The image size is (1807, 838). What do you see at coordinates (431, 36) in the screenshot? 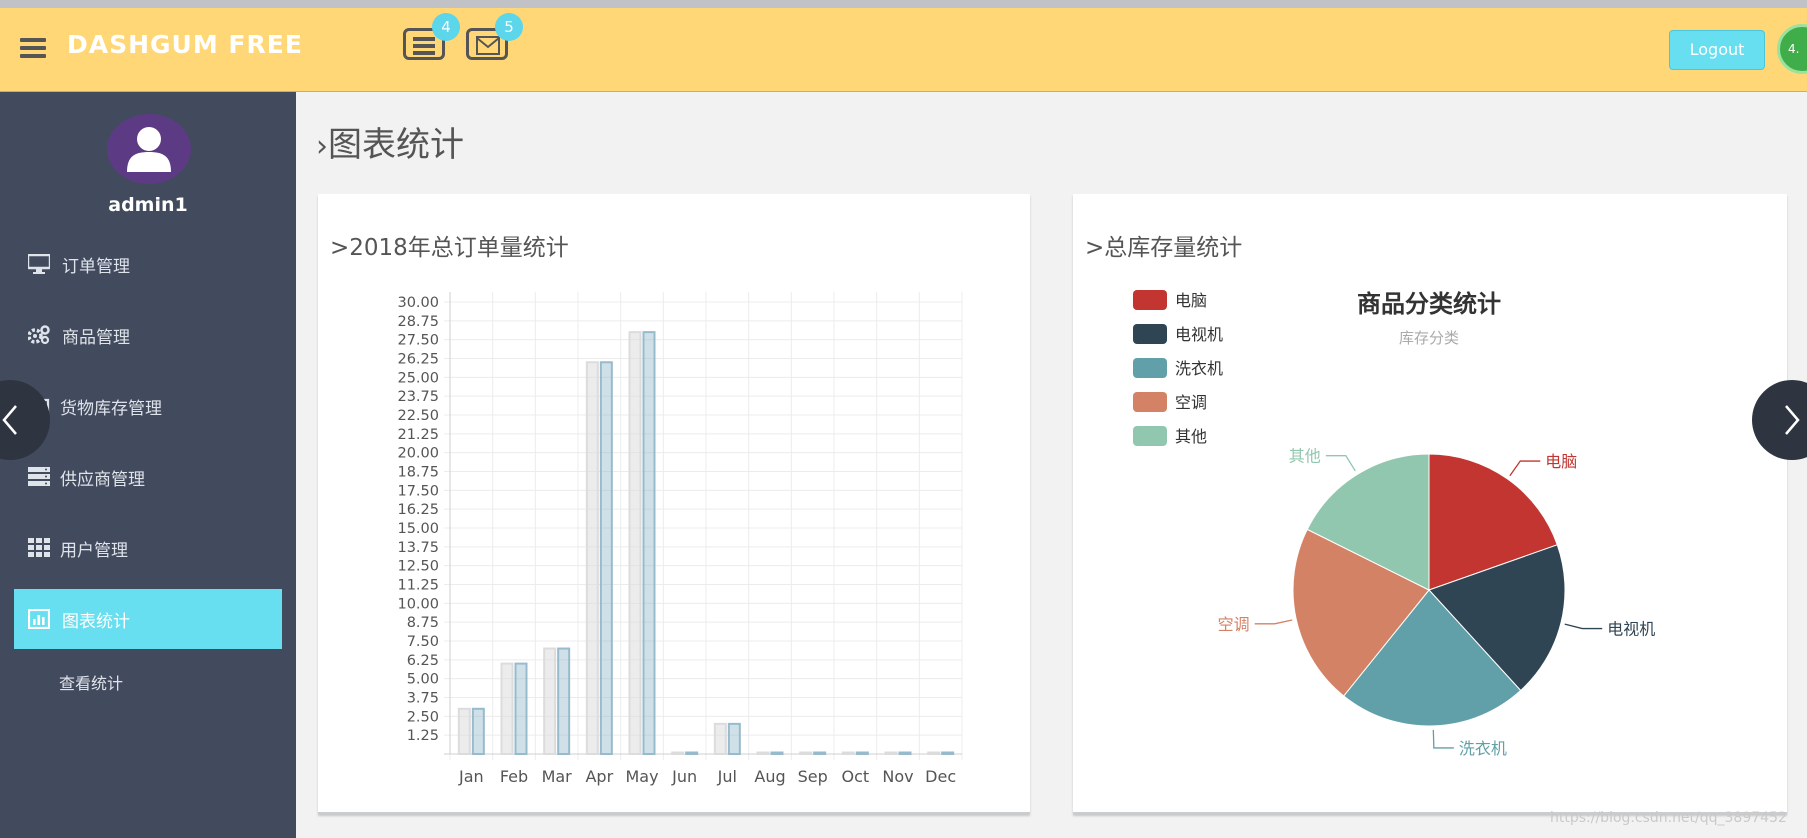
I see `tasks-button: 4` at bounding box center [431, 36].